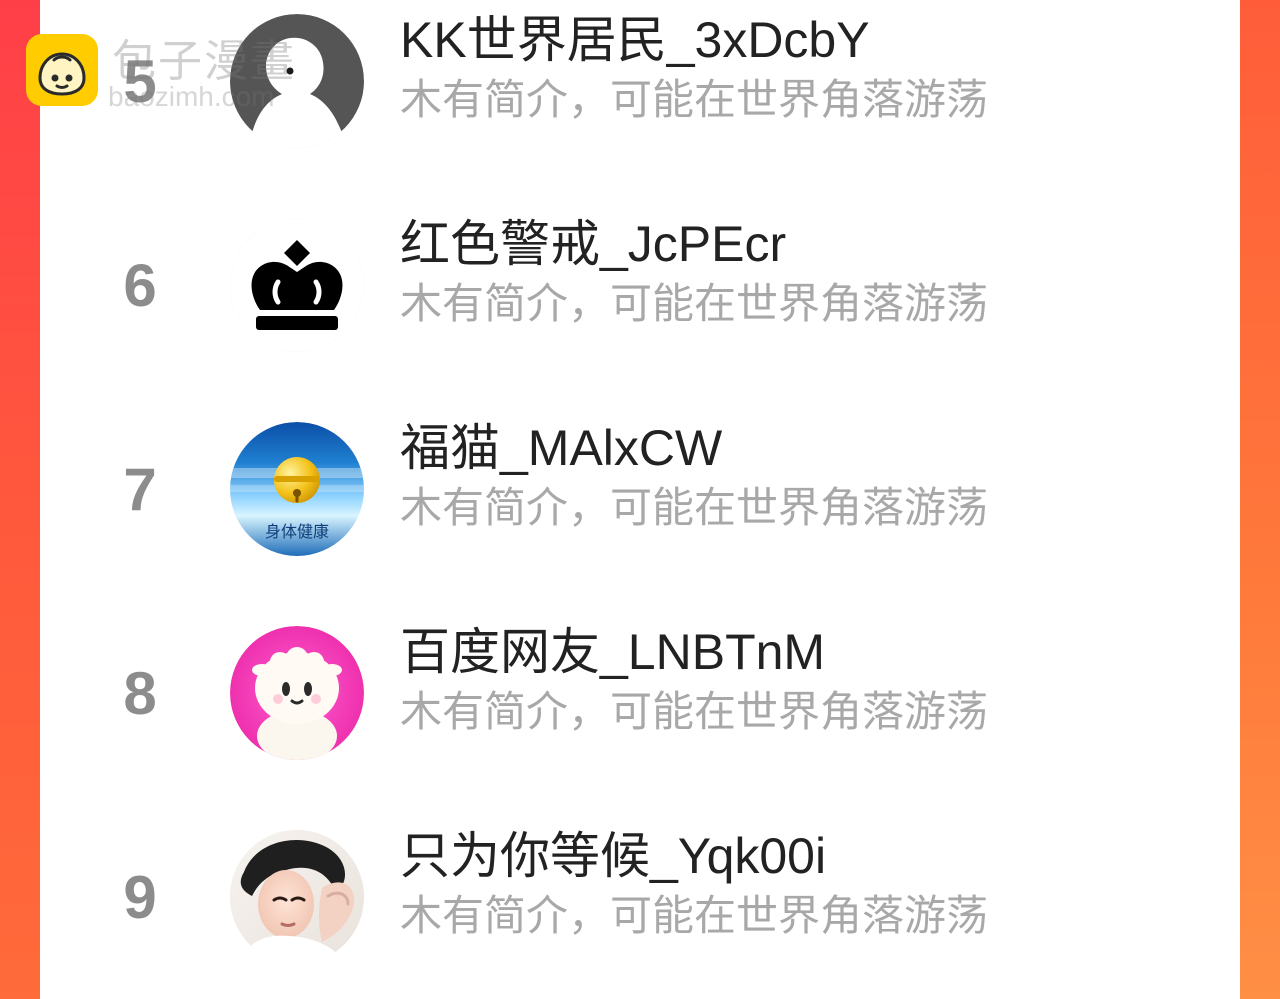 This screenshot has height=999, width=1280. What do you see at coordinates (1260, 499) in the screenshot?
I see `right-gradient-border` at bounding box center [1260, 499].